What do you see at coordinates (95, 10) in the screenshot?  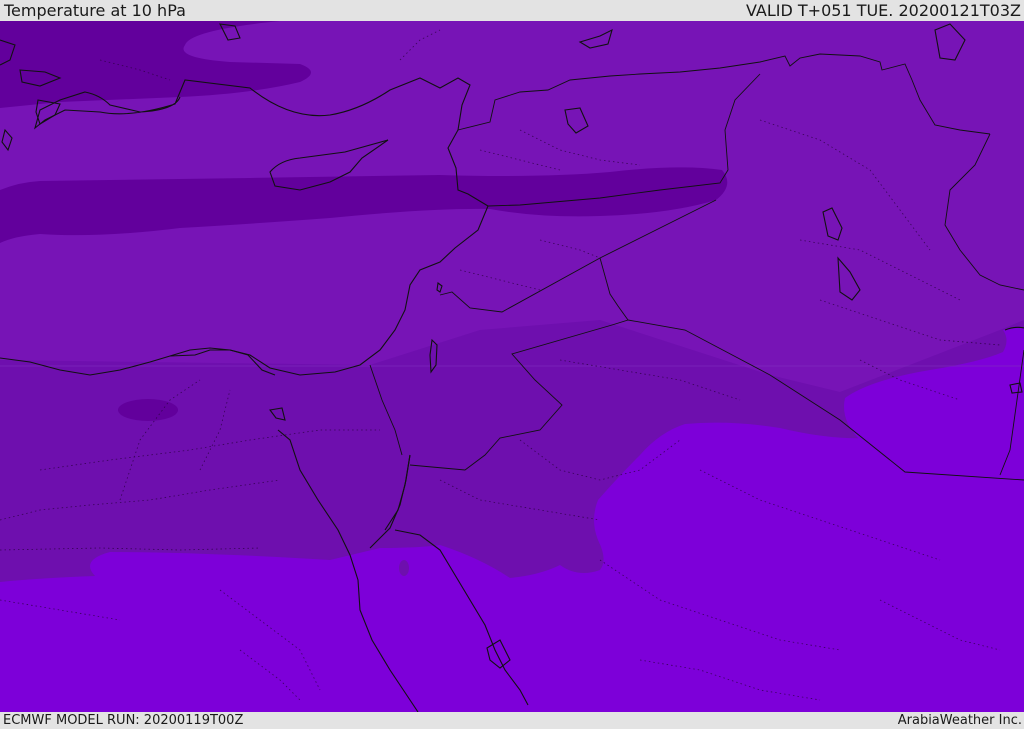 I see `map-title: Temperature at 10 hPa` at bounding box center [95, 10].